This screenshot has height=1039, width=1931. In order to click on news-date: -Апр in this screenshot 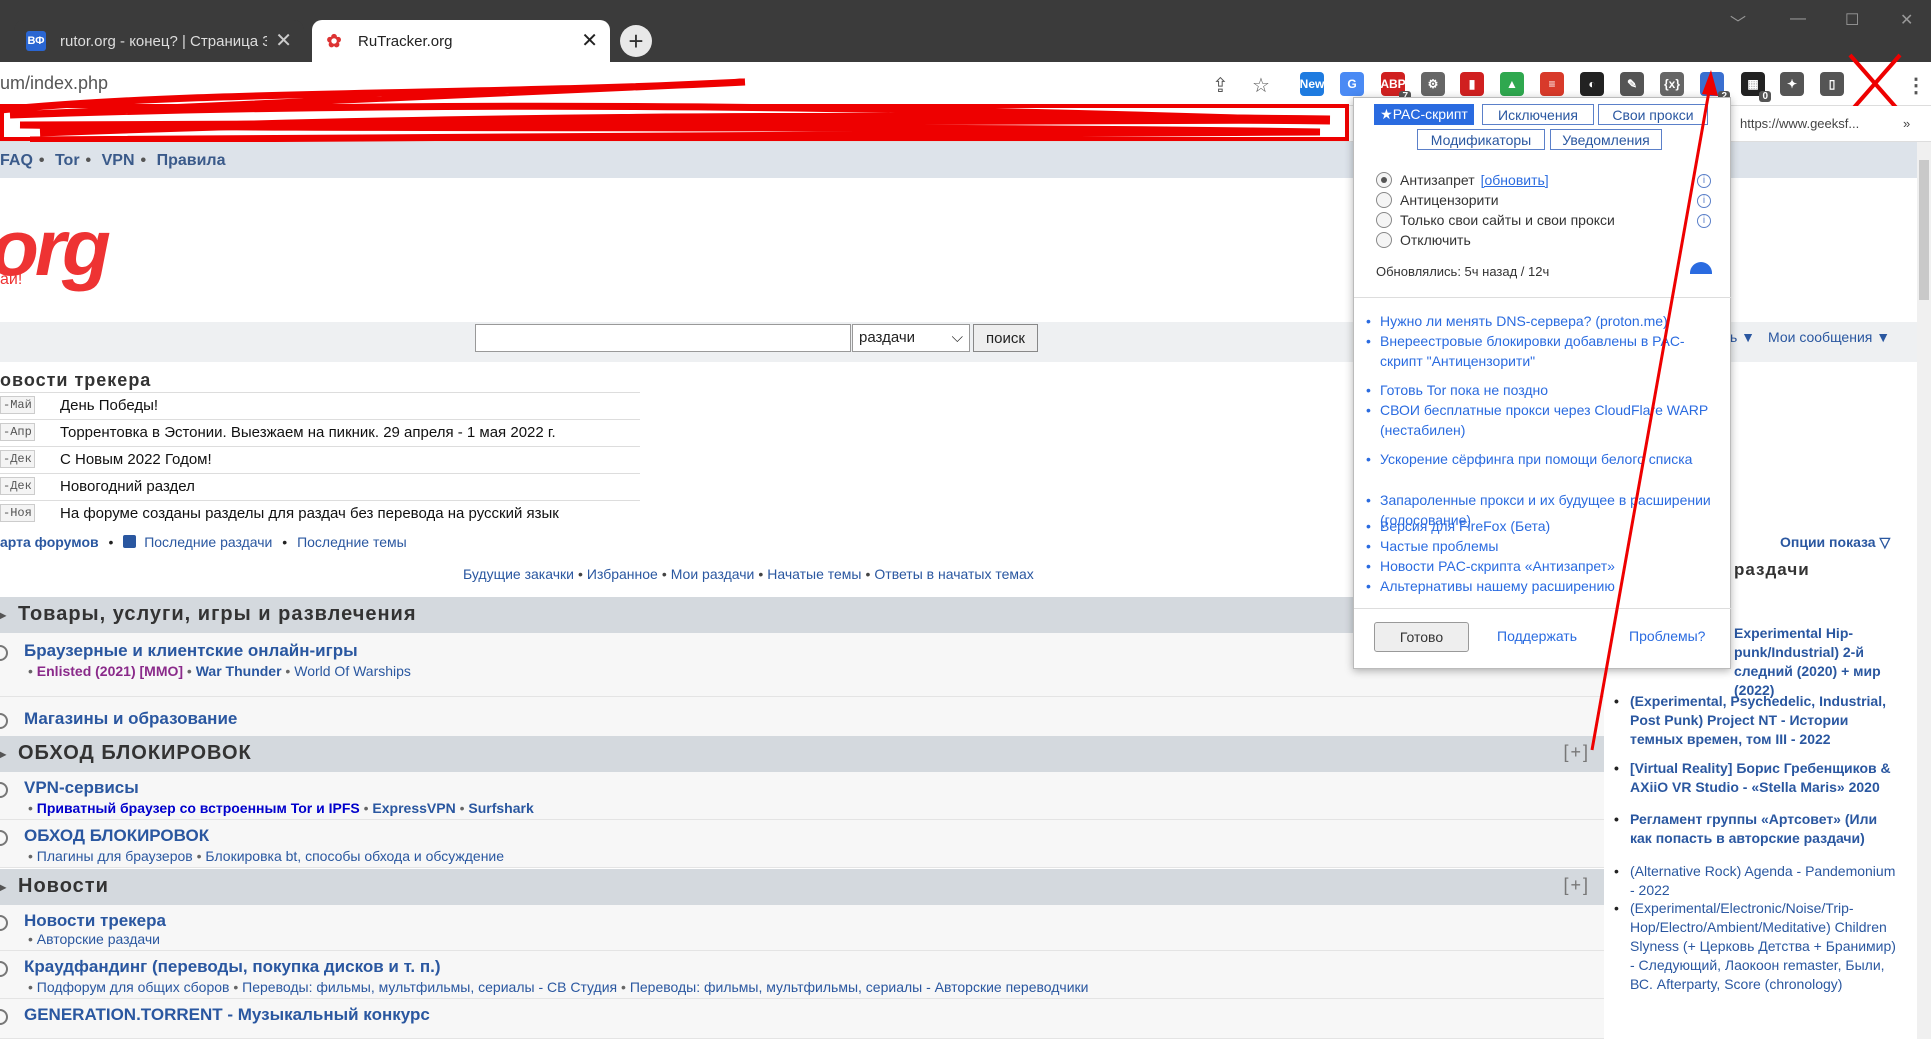, I will do `click(17, 432)`.